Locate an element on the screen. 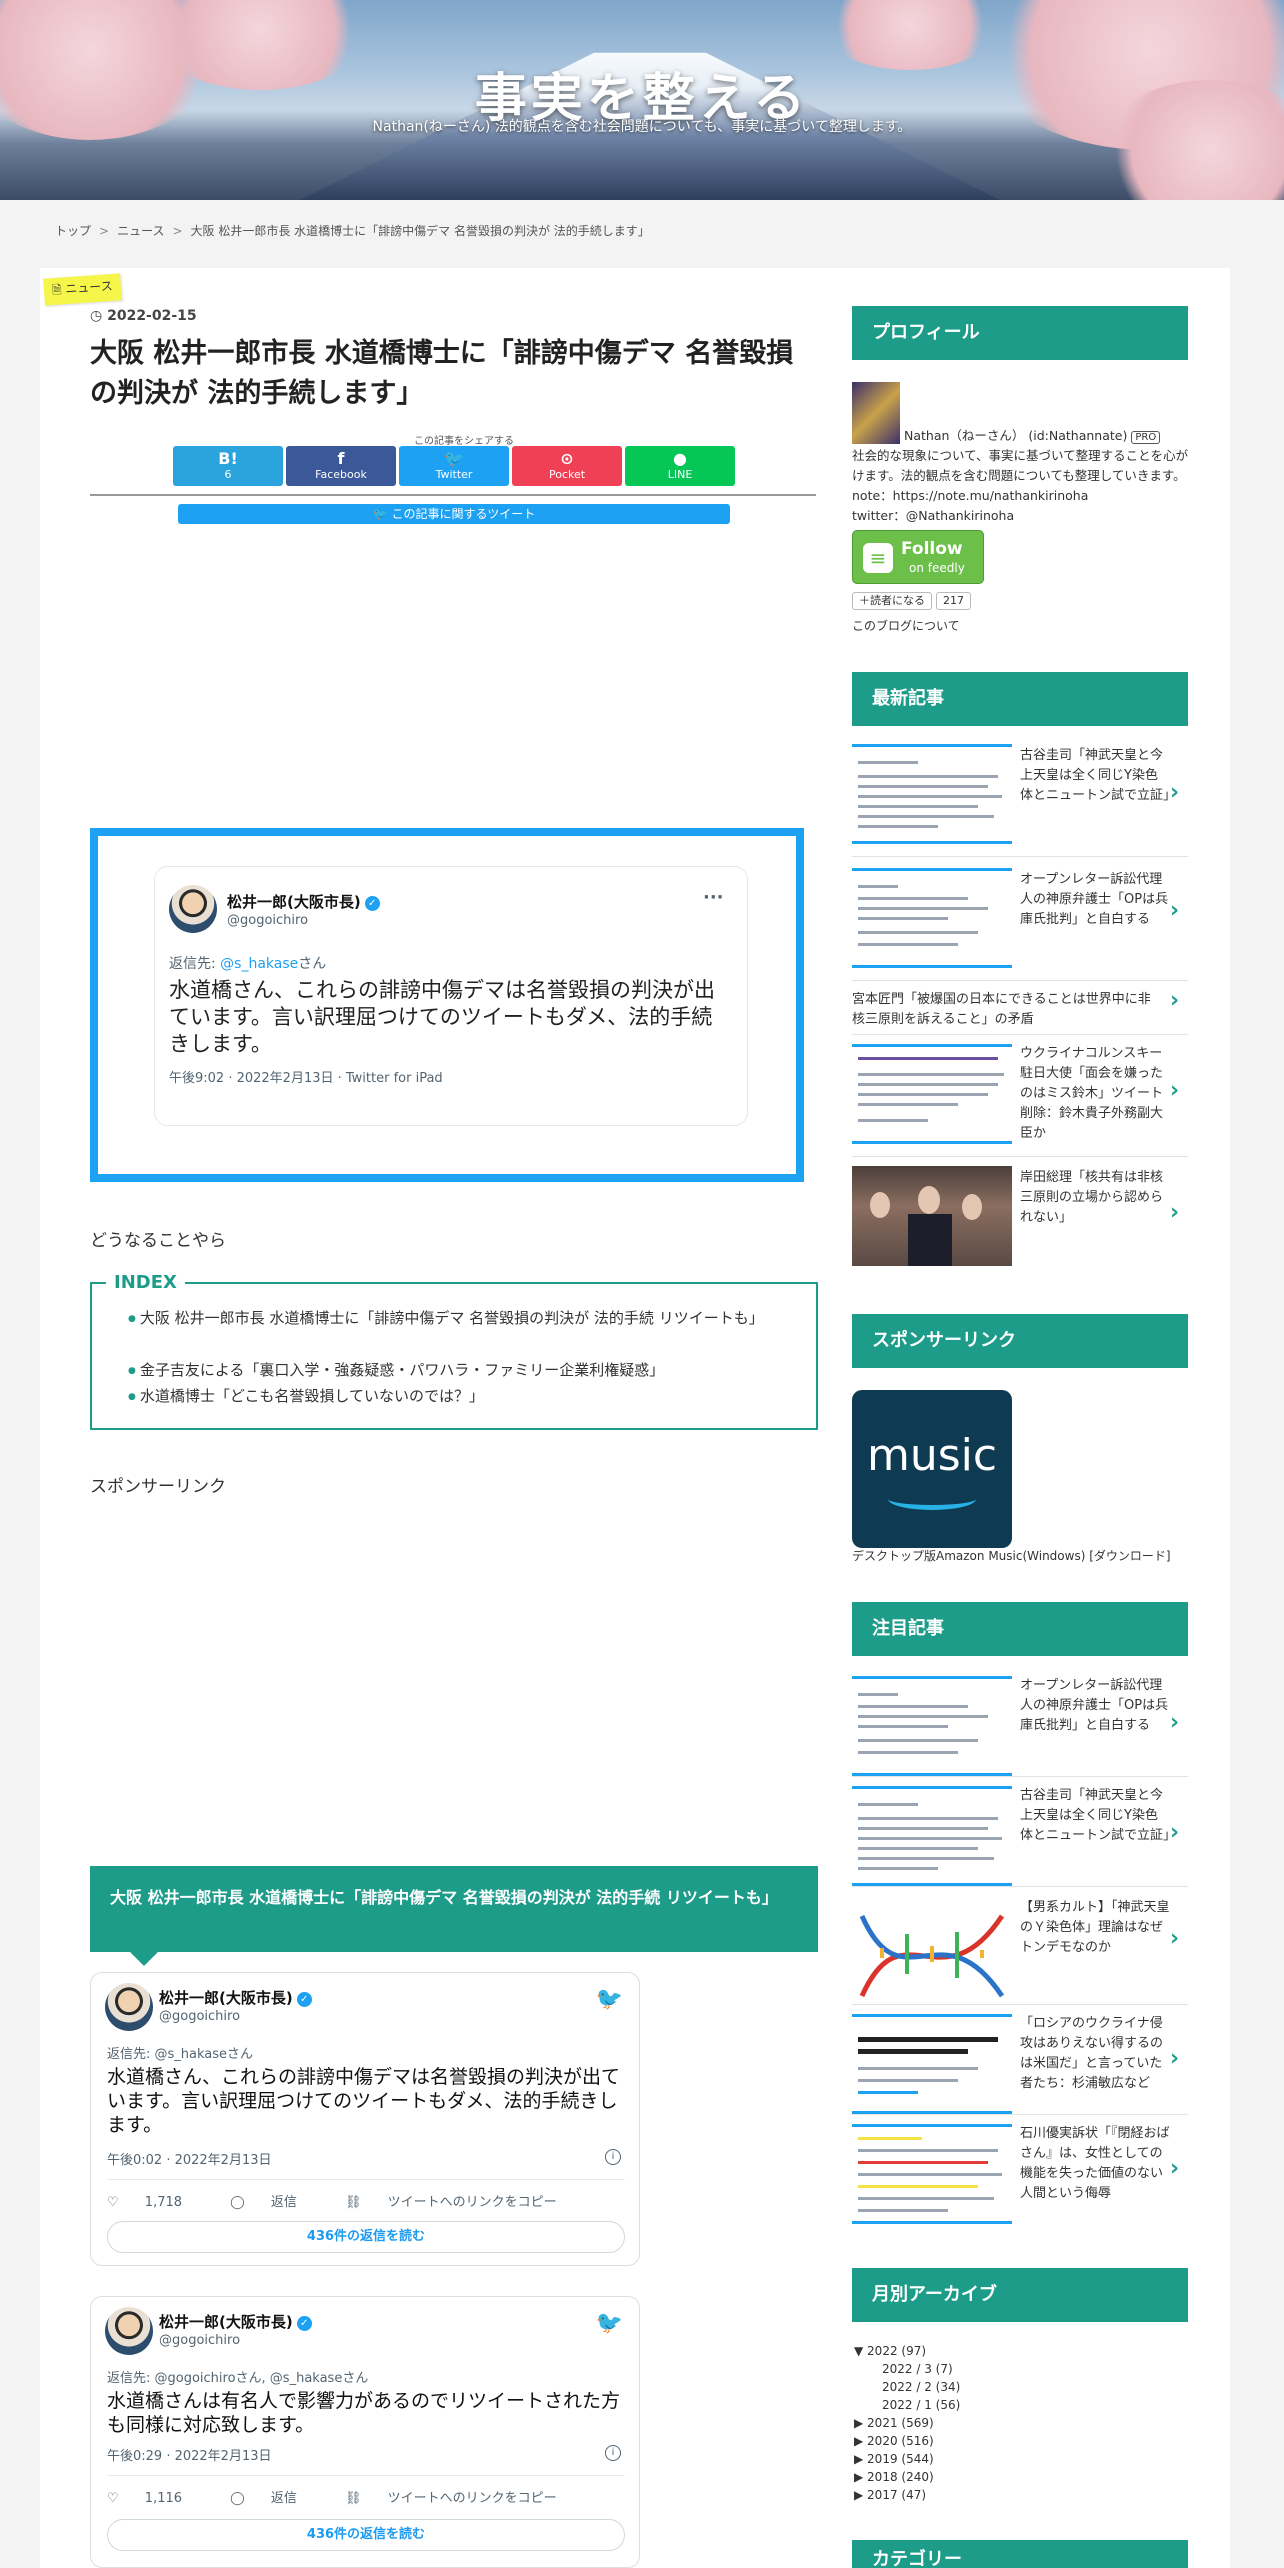 Image resolution: width=1284 pixels, height=2568 pixels. category-label: ニュース is located at coordinates (89, 287).